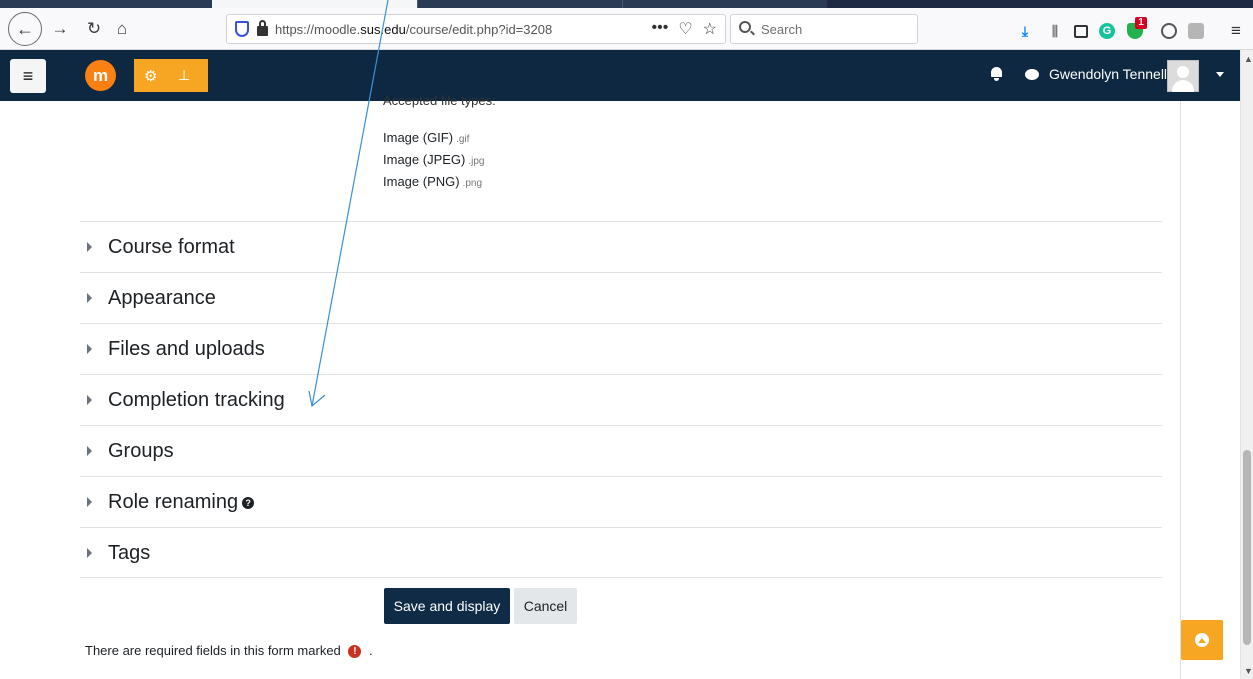 The width and height of the screenshot is (1253, 679). Describe the element at coordinates (621, 552) in the screenshot. I see `section-tags: Tags` at that location.